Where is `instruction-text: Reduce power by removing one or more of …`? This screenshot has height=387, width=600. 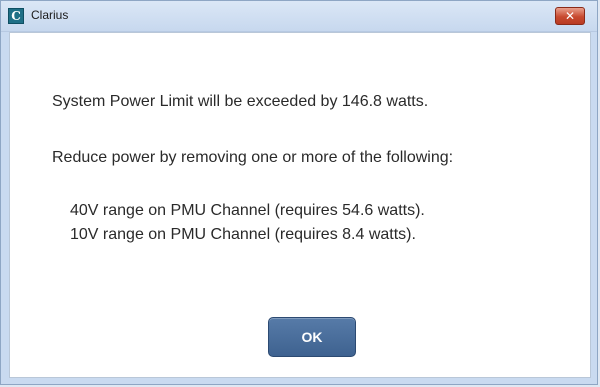
instruction-text: Reduce power by removing one or more of … is located at coordinates (253, 157).